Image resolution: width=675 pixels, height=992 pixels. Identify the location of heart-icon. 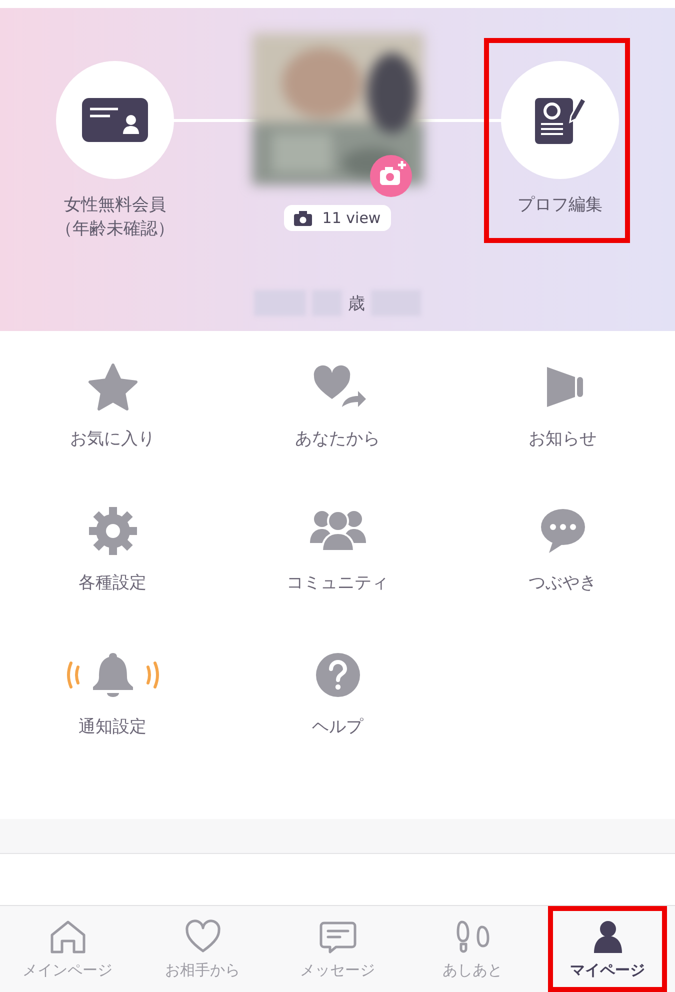
(202, 936).